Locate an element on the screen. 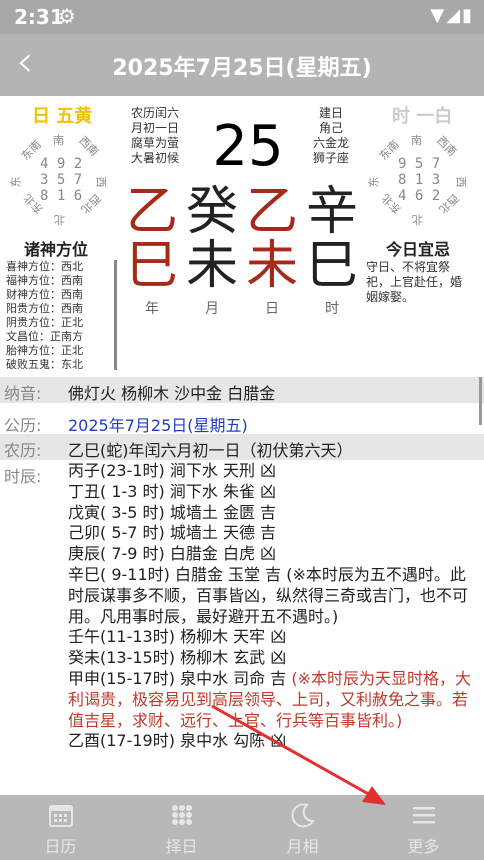 This screenshot has width=484, height=860. lunar-row: 农历: 乙巳(蛇)年闰六月初一日（初伏第六天） is located at coordinates (242, 447).